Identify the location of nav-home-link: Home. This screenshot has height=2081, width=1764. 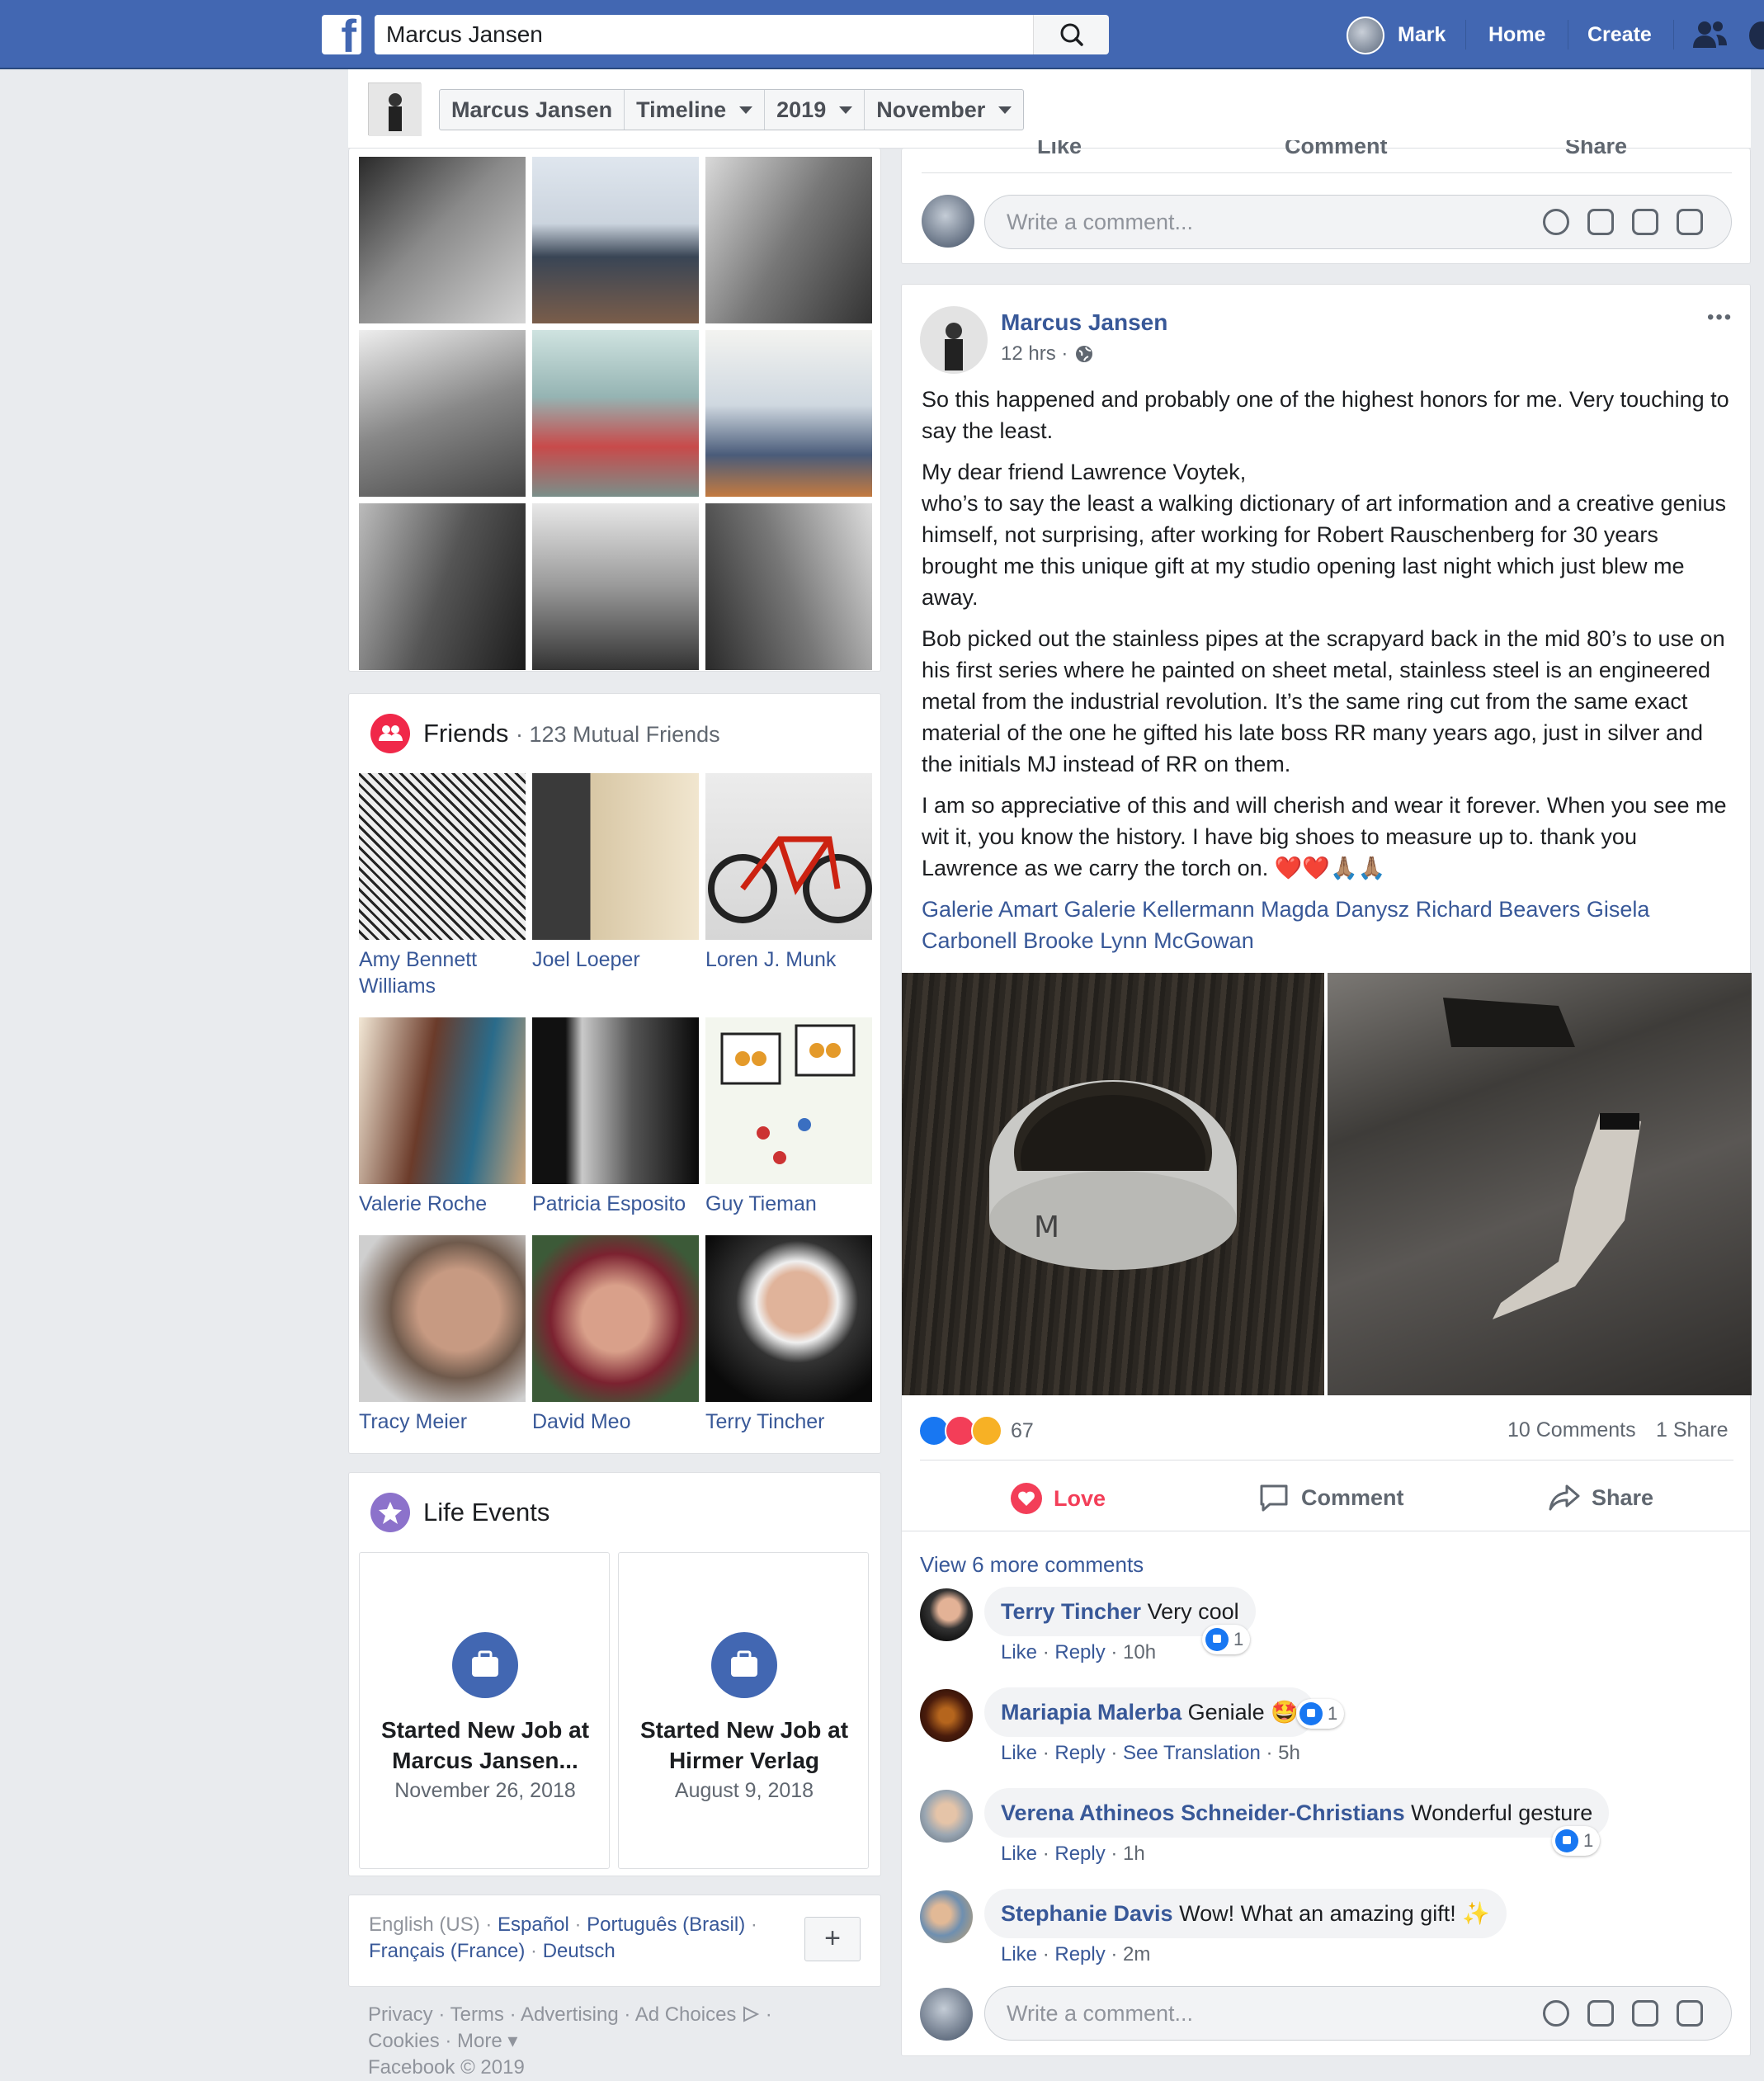
(1516, 34).